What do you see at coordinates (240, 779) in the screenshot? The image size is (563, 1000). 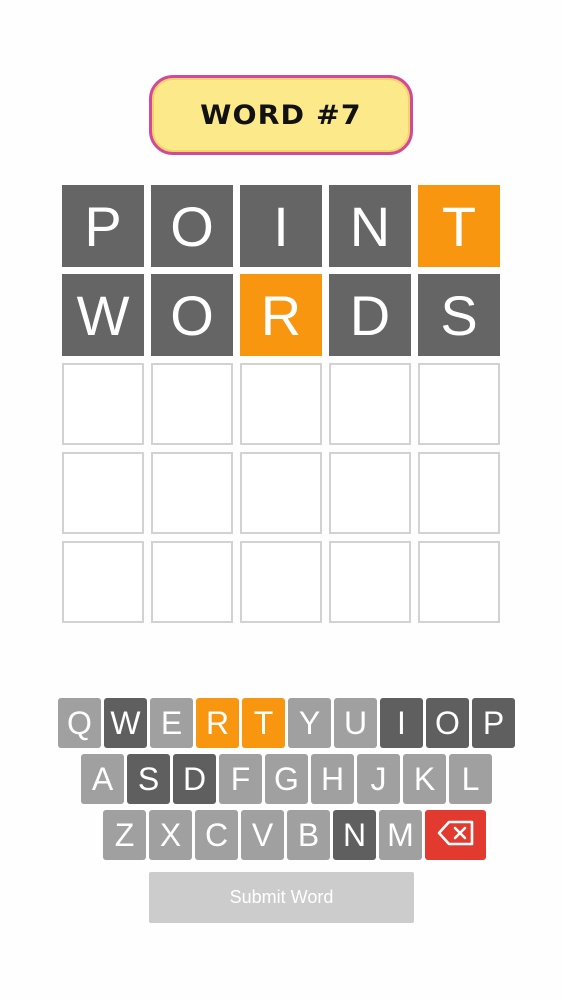 I see `key-f: F` at bounding box center [240, 779].